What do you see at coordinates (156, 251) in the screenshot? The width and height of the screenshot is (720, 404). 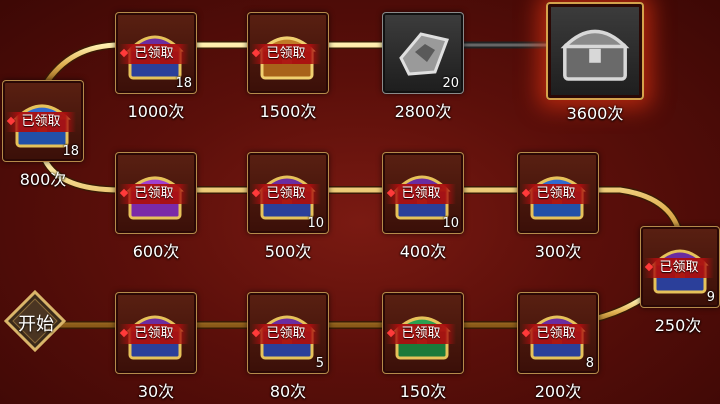 I see `milestone-label: 600次` at bounding box center [156, 251].